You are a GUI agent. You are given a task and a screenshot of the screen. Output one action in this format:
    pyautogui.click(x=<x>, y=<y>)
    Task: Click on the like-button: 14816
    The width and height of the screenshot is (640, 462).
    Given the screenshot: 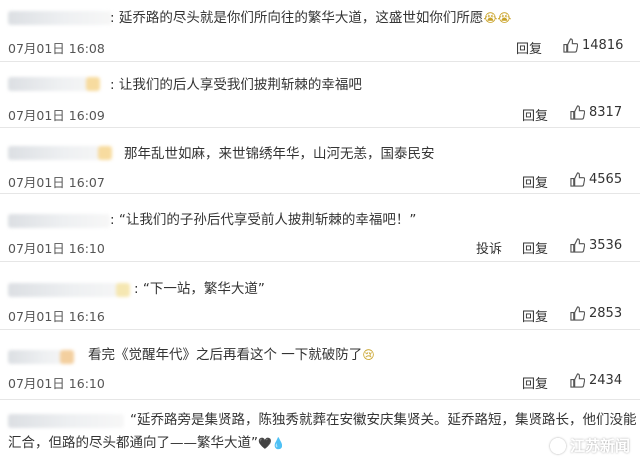 What is the action you would take?
    pyautogui.click(x=593, y=45)
    